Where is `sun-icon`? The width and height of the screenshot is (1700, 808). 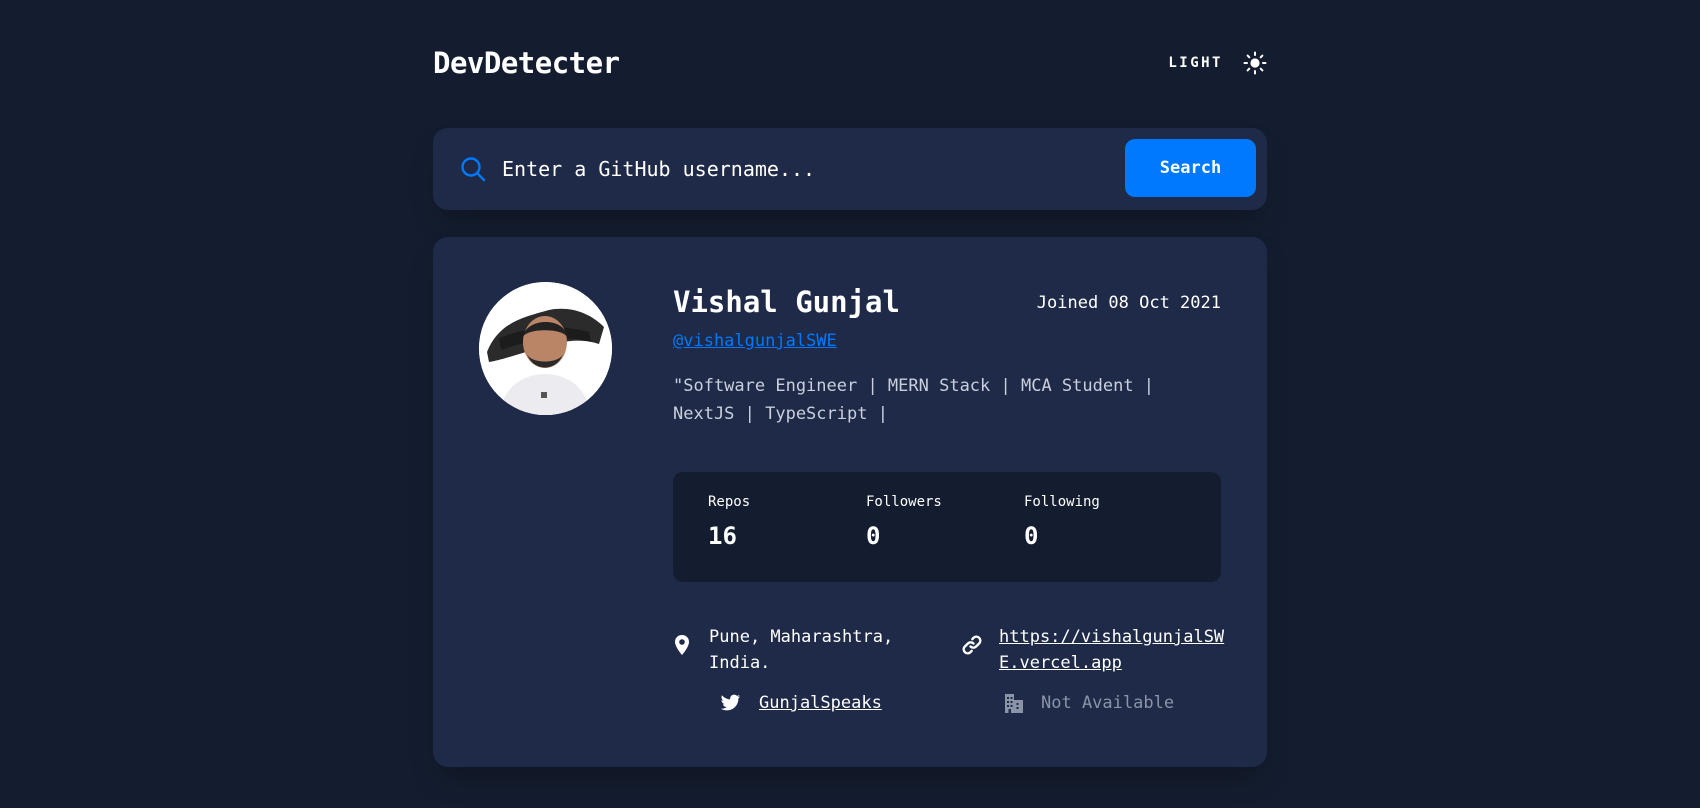 sun-icon is located at coordinates (1255, 63).